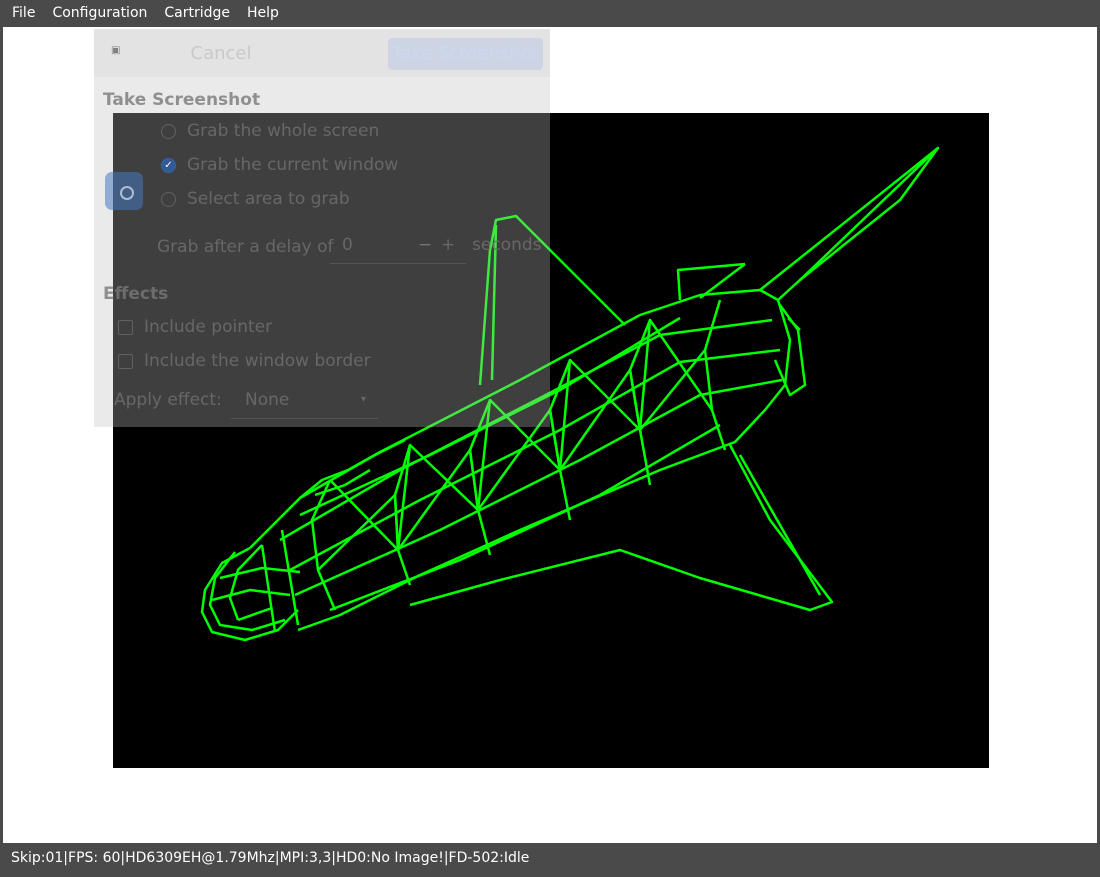 This screenshot has height=877, width=1100. What do you see at coordinates (304, 401) in the screenshot?
I see `apply-effect-dropdown: None ▾` at bounding box center [304, 401].